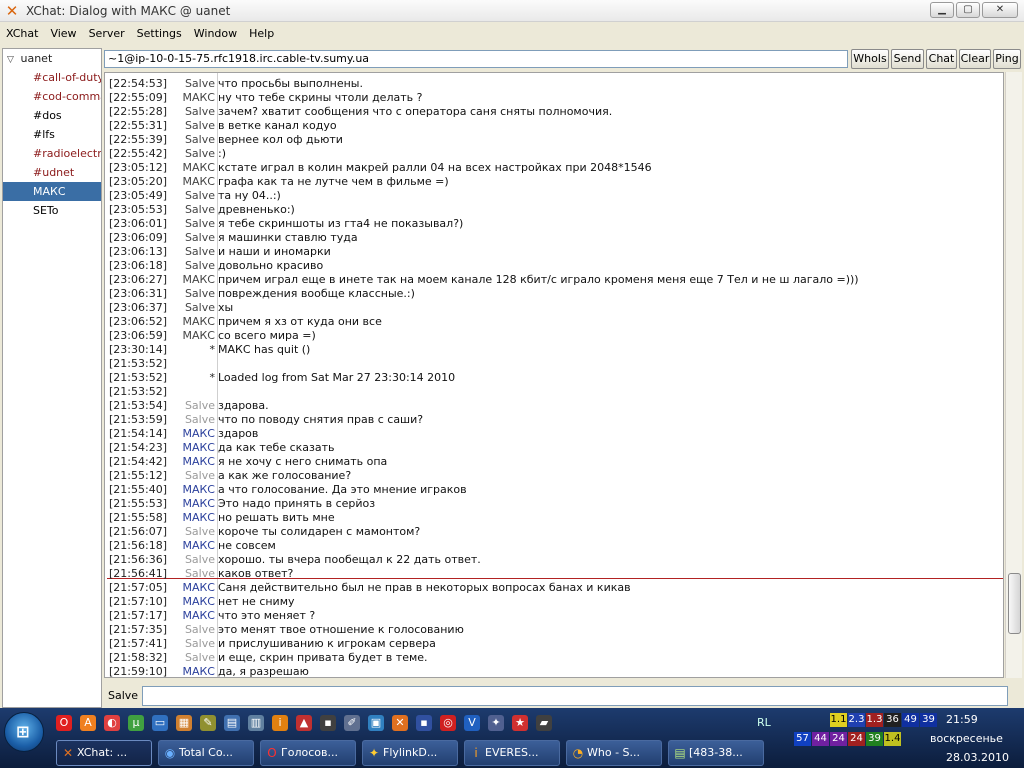 This screenshot has width=1024, height=768. What do you see at coordinates (304, 723) in the screenshot?
I see `acrobat-icon: ▲` at bounding box center [304, 723].